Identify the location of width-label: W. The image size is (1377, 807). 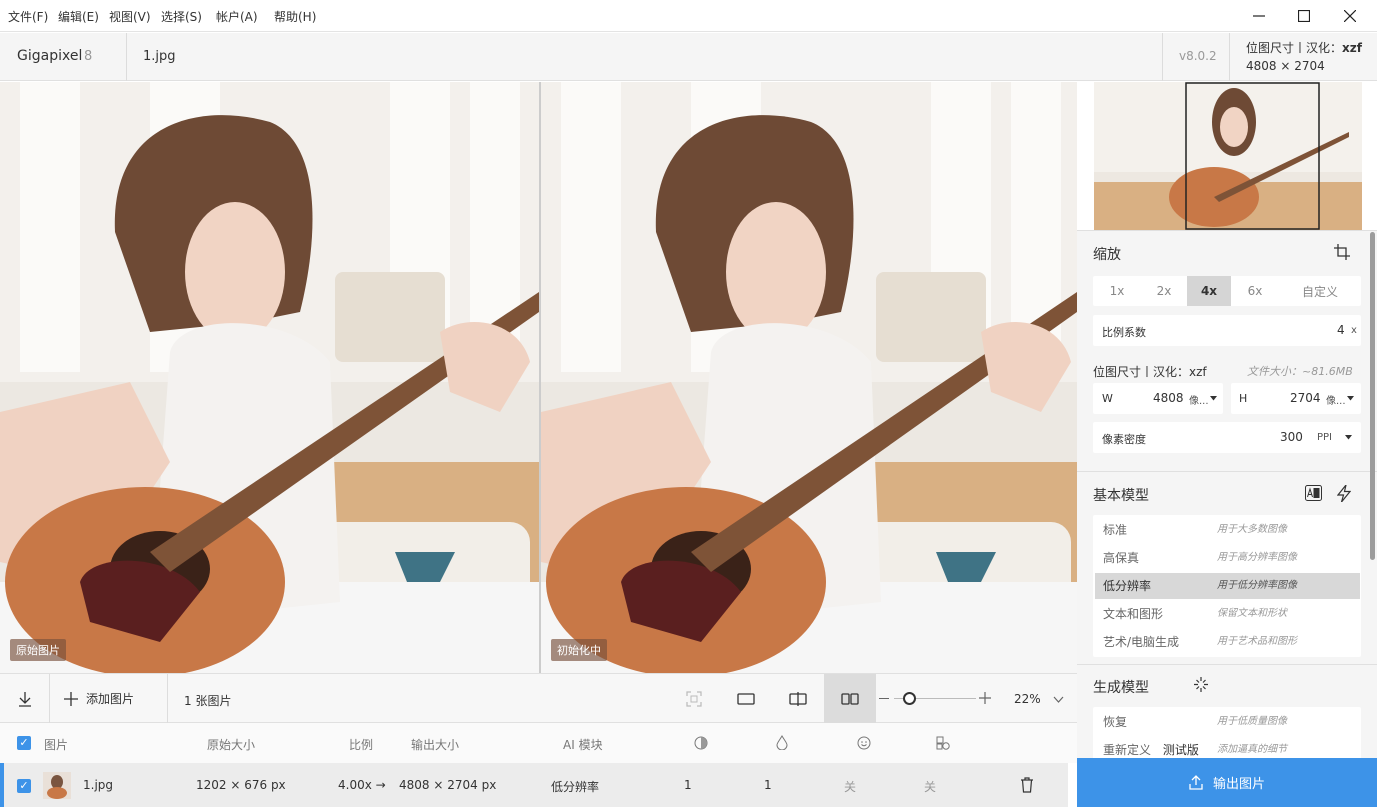
(1107, 398).